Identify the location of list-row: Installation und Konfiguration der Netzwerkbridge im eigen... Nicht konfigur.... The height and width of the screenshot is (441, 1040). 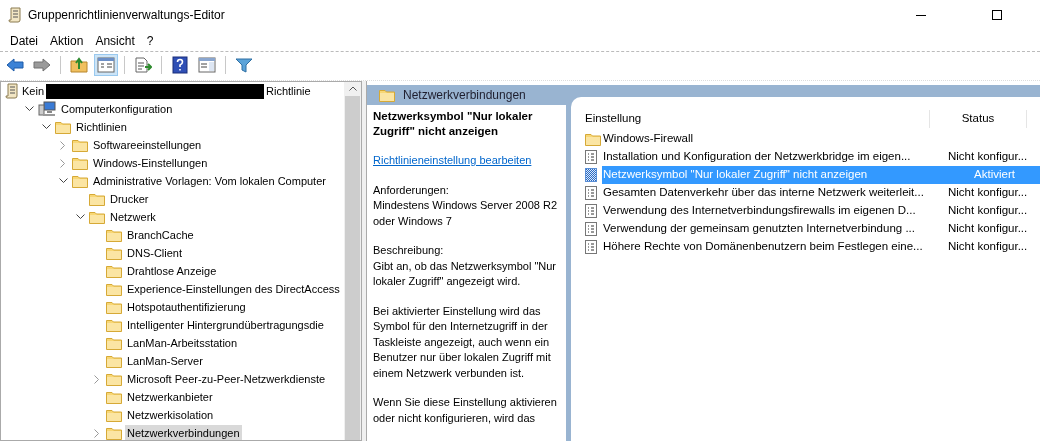
(821, 157).